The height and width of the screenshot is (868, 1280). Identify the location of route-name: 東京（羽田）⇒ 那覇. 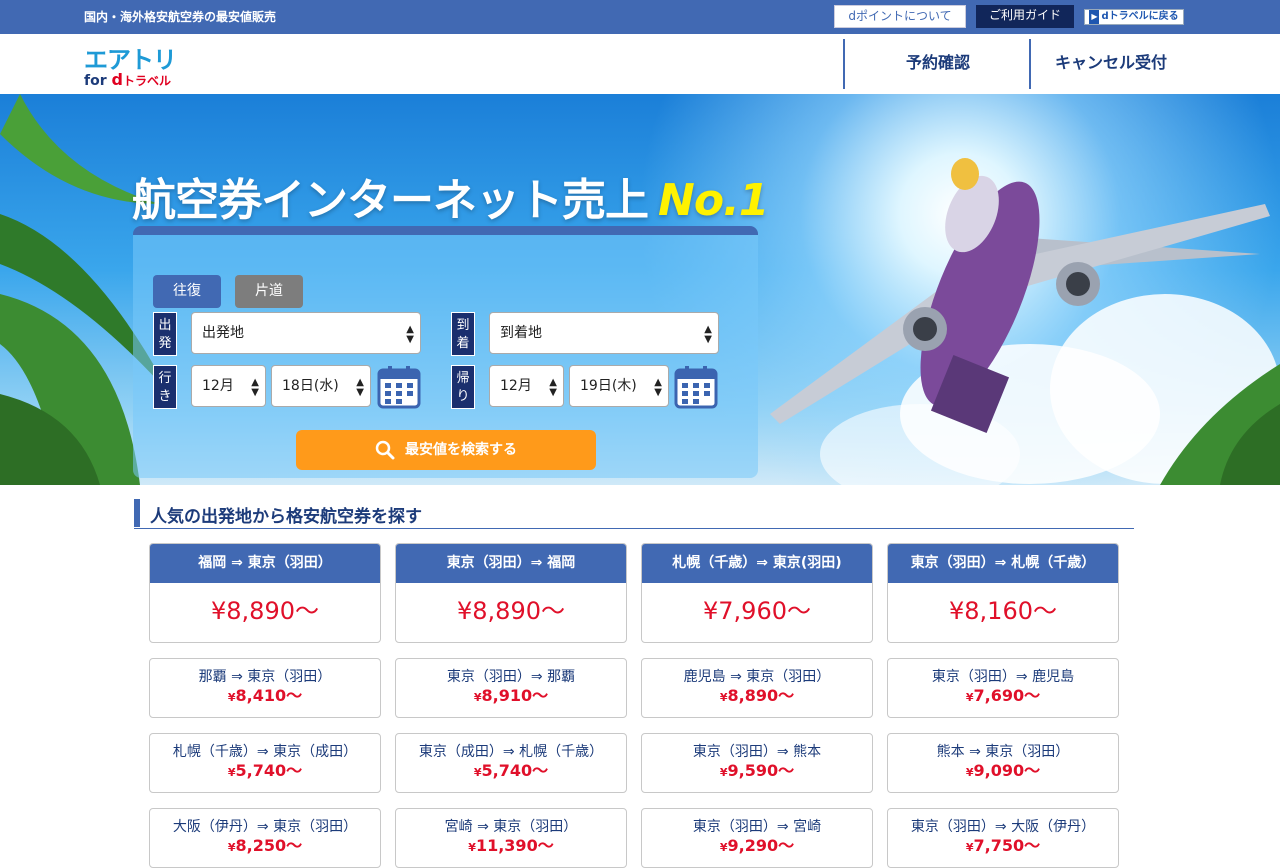
(511, 677).